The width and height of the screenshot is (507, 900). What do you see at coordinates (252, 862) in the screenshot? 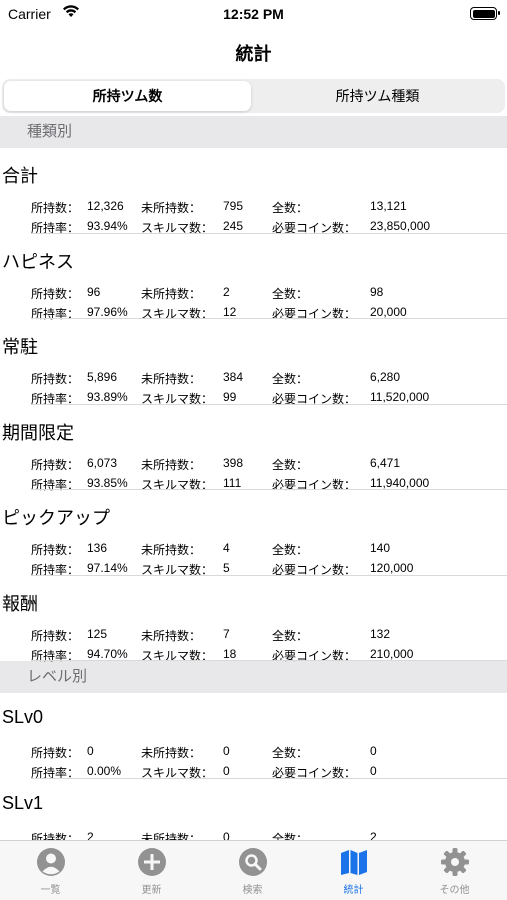
I see `search-circle-icon` at bounding box center [252, 862].